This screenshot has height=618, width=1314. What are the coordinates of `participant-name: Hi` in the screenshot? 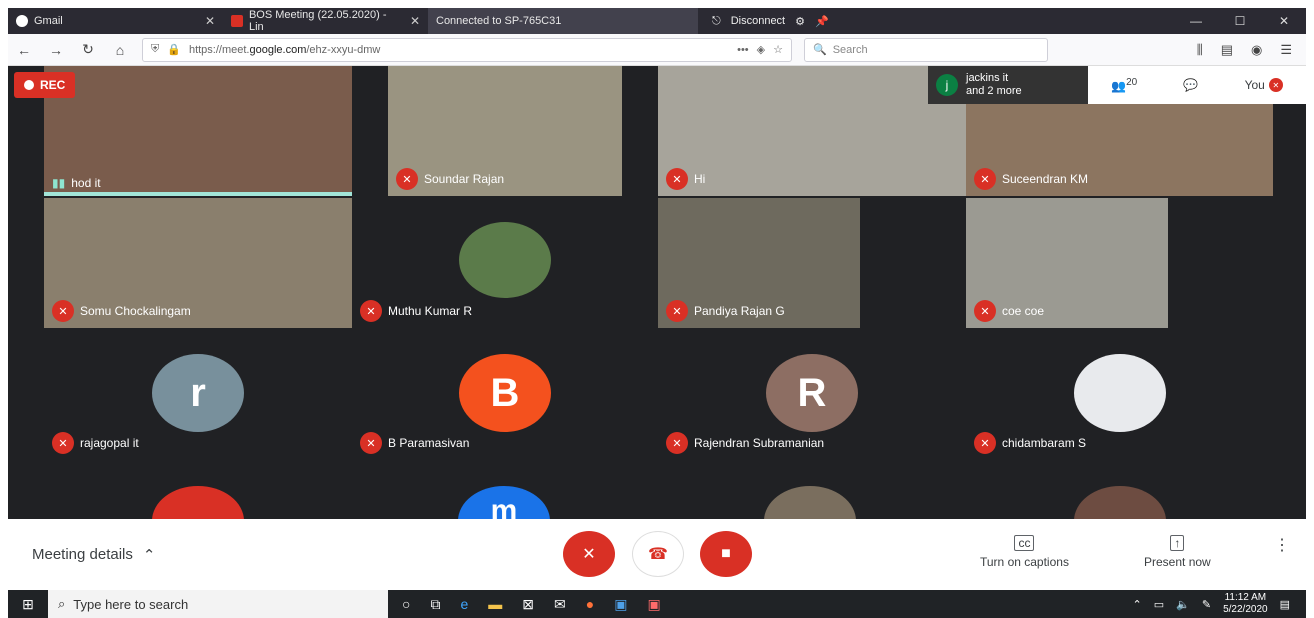 It's located at (700, 179).